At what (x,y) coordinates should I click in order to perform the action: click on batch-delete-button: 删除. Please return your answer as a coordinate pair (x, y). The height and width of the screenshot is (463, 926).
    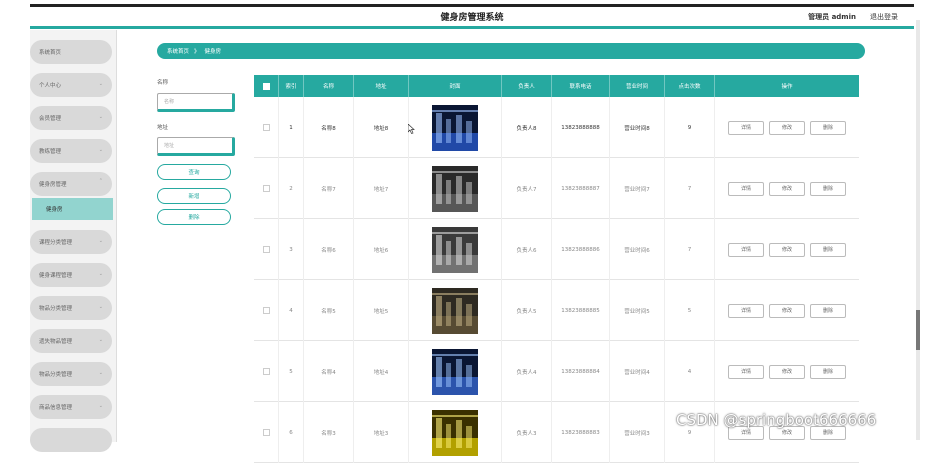
    Looking at the image, I should click on (194, 217).